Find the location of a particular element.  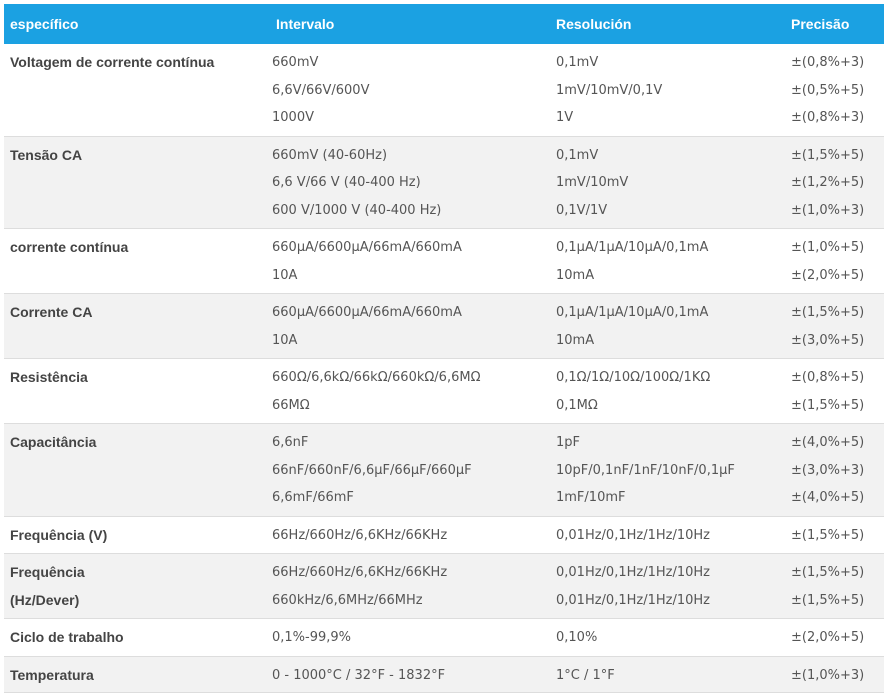

range-line: 1000V is located at coordinates (293, 117).